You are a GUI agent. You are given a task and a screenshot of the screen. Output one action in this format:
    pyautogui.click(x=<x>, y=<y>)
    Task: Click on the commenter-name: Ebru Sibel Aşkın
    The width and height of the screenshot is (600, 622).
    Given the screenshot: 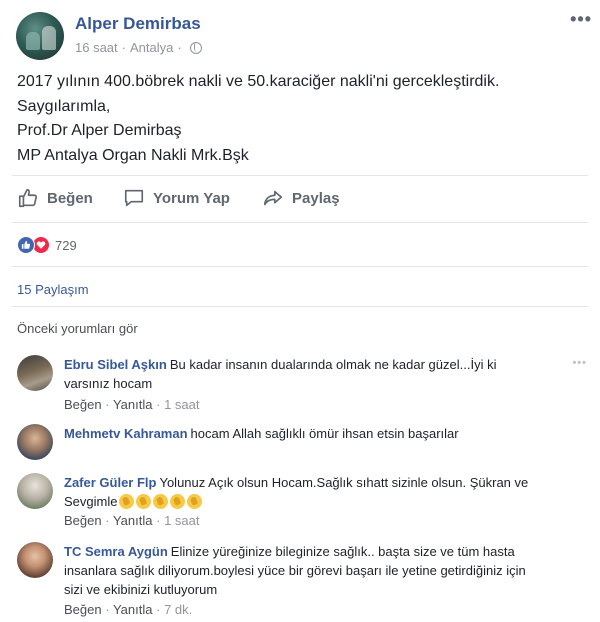 What is the action you would take?
    pyautogui.click(x=115, y=364)
    